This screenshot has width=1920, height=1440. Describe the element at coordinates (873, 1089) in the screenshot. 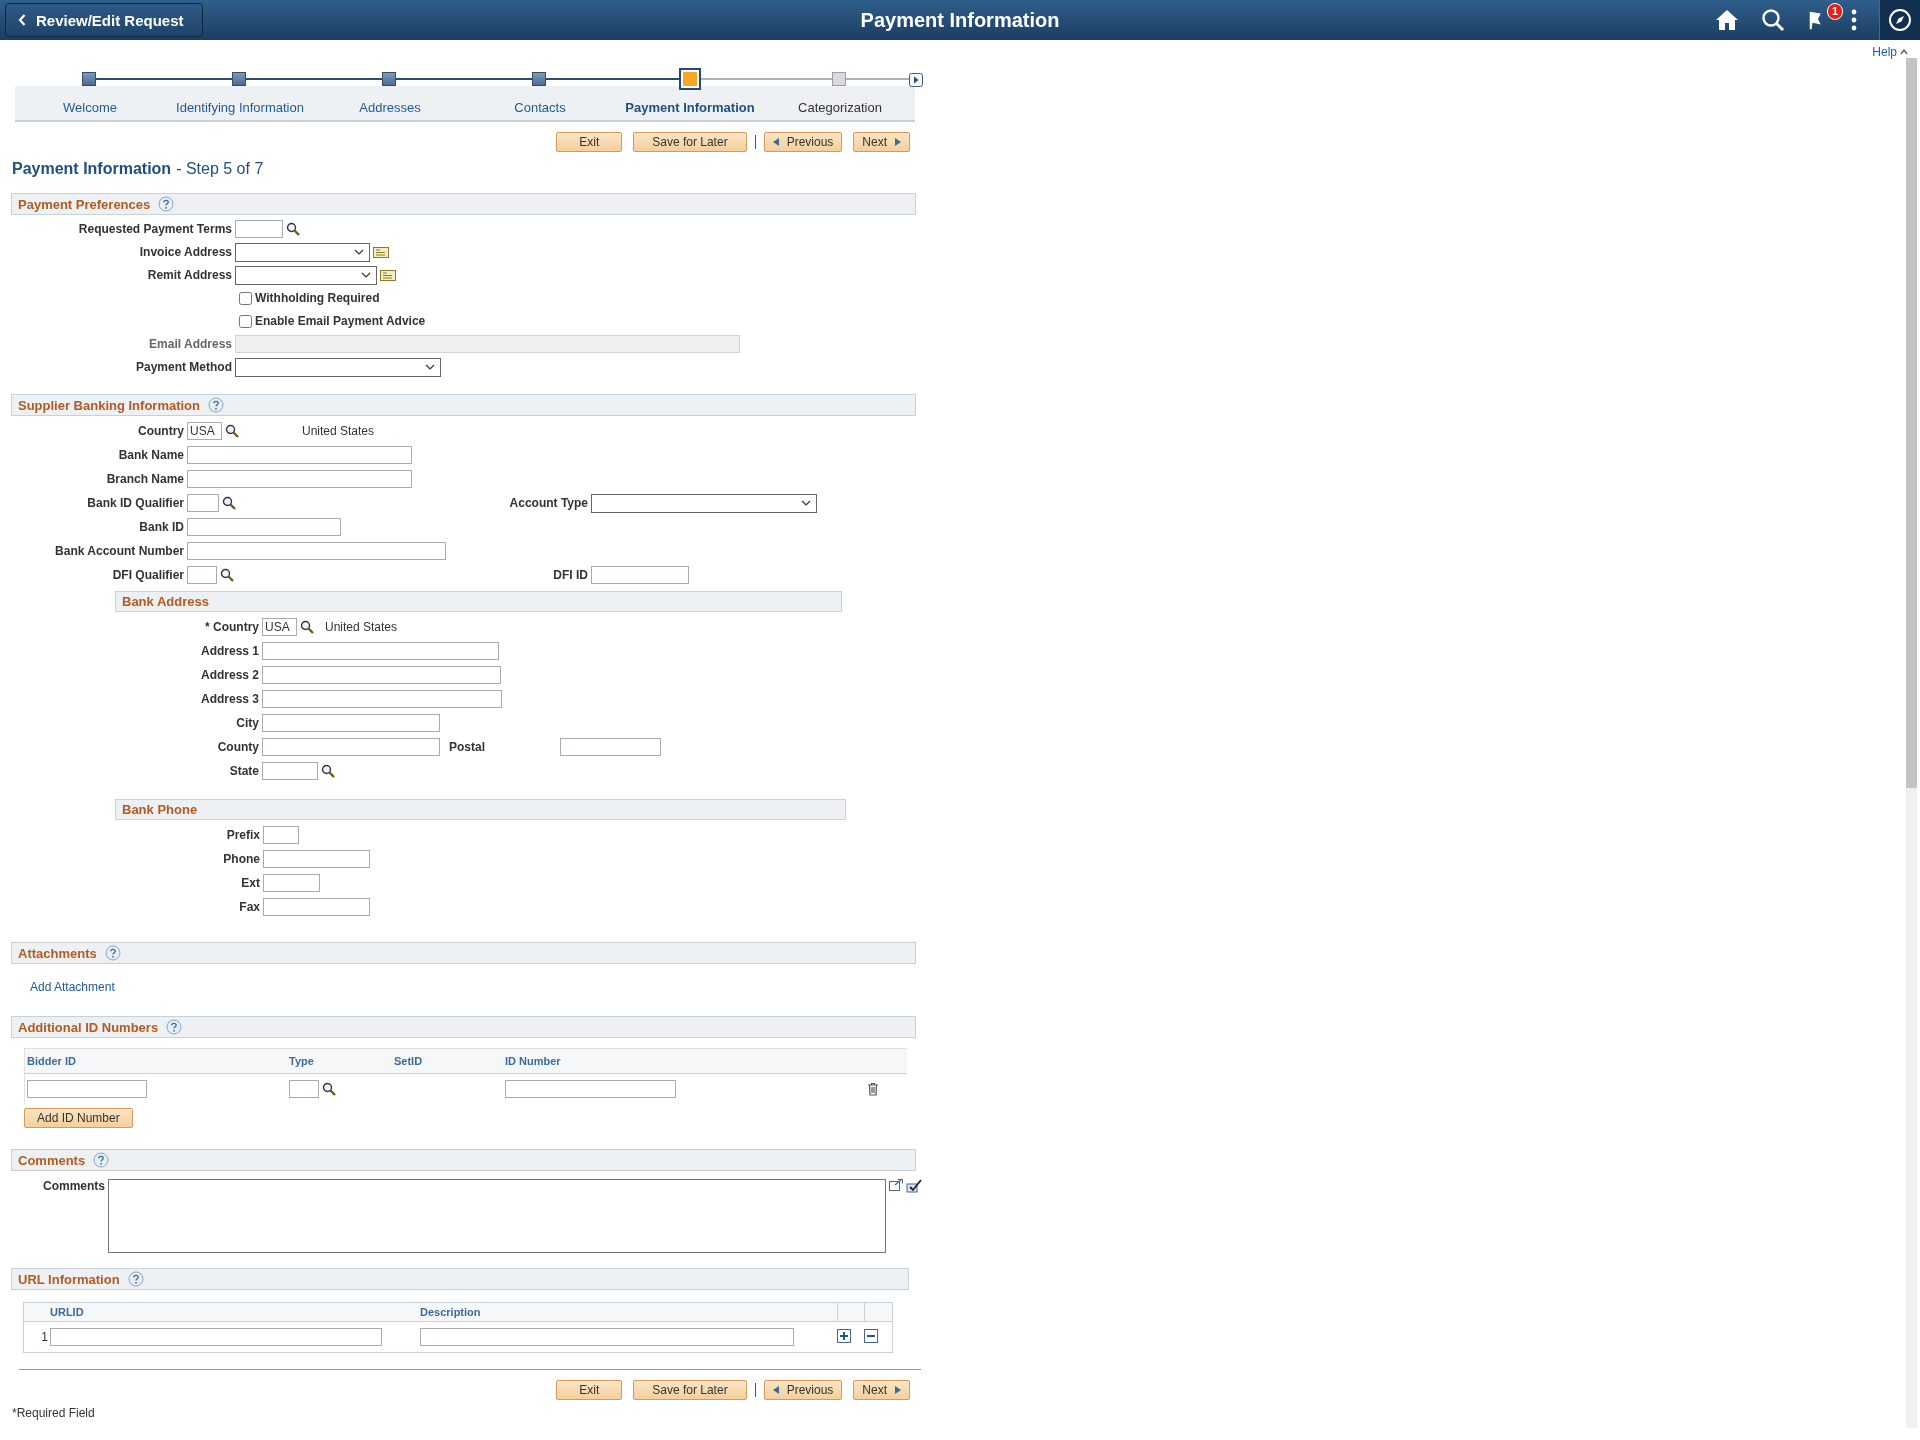

I see `delete-icon` at that location.